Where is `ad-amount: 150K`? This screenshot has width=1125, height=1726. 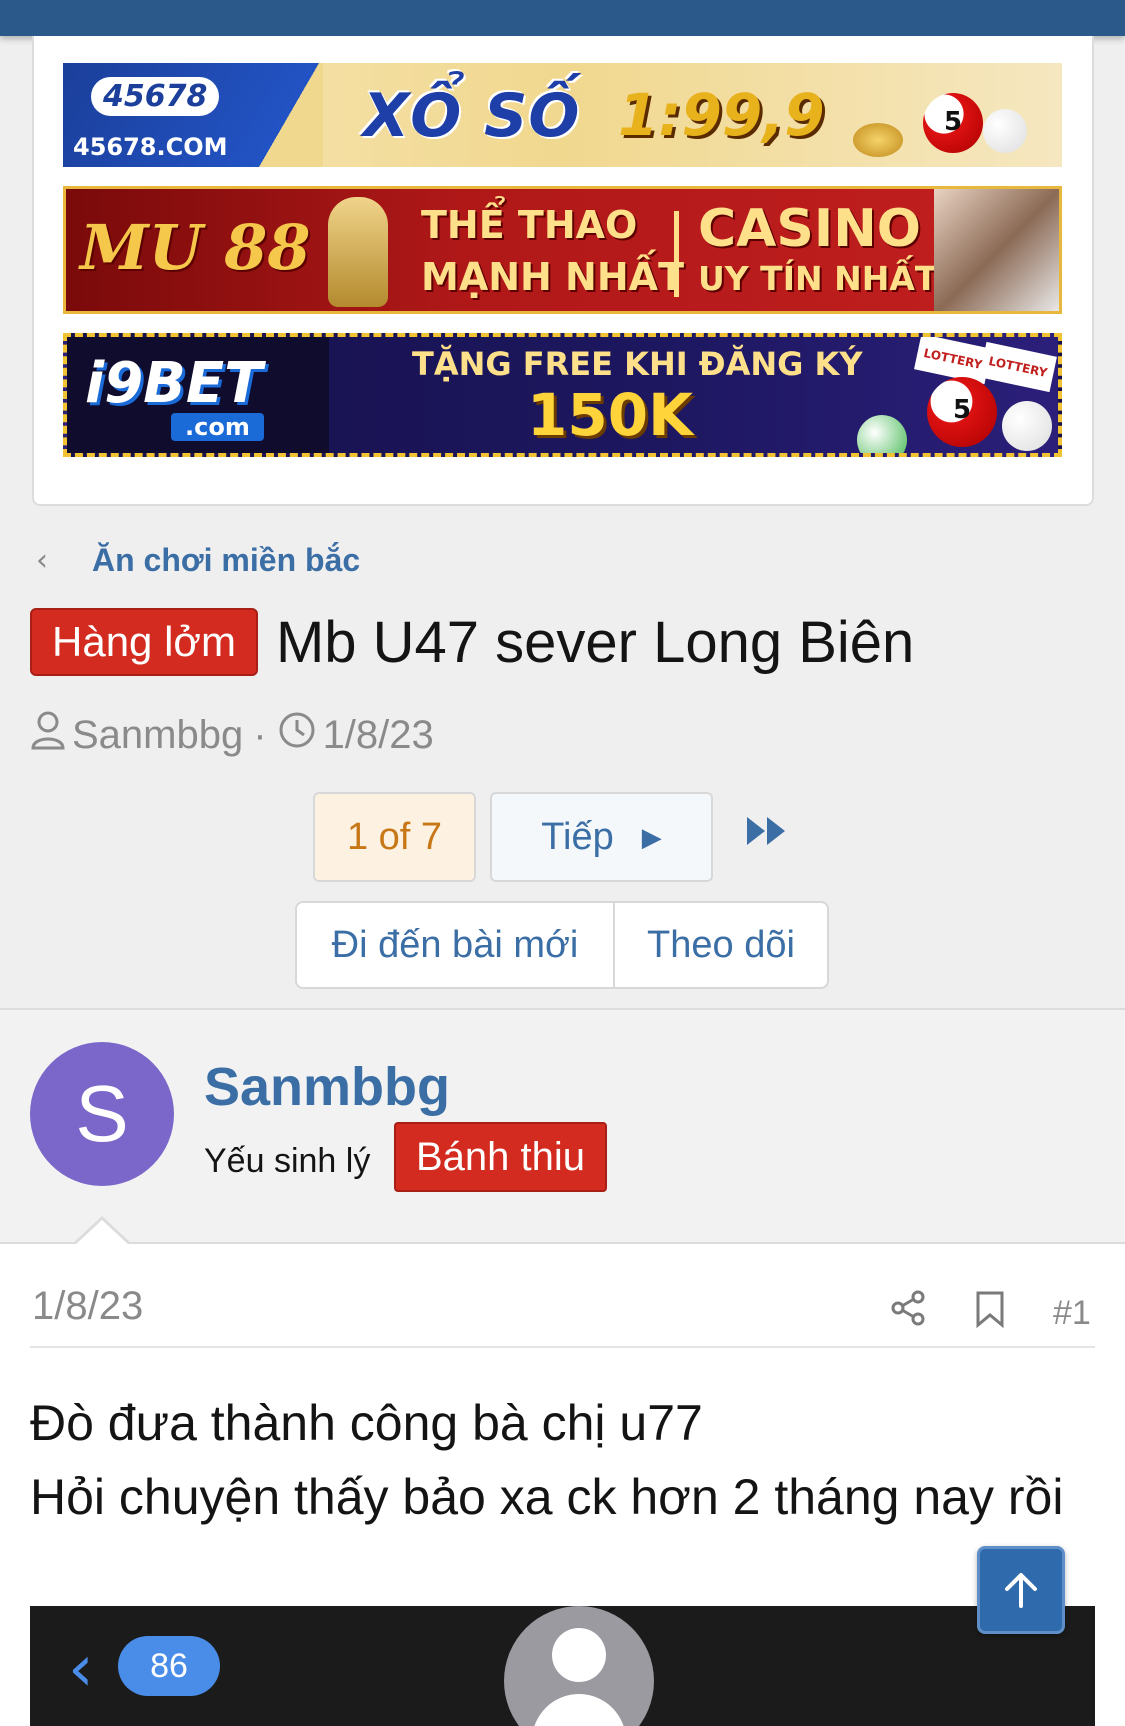
ad-amount: 150K is located at coordinates (610, 415).